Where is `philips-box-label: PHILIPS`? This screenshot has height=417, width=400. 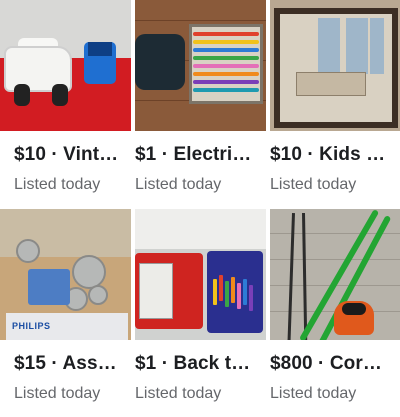
philips-box-label: PHILIPS is located at coordinates (31, 326).